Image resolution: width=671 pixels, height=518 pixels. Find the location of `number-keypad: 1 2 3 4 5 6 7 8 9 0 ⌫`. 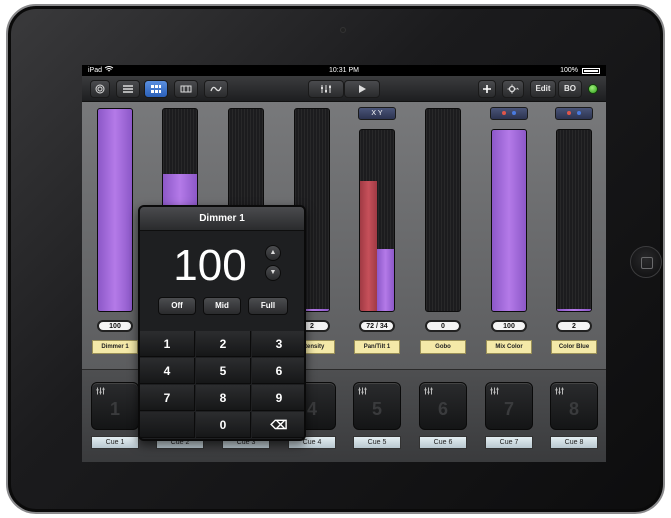

number-keypad: 1 2 3 4 5 6 7 8 9 0 ⌫ is located at coordinates (222, 385).